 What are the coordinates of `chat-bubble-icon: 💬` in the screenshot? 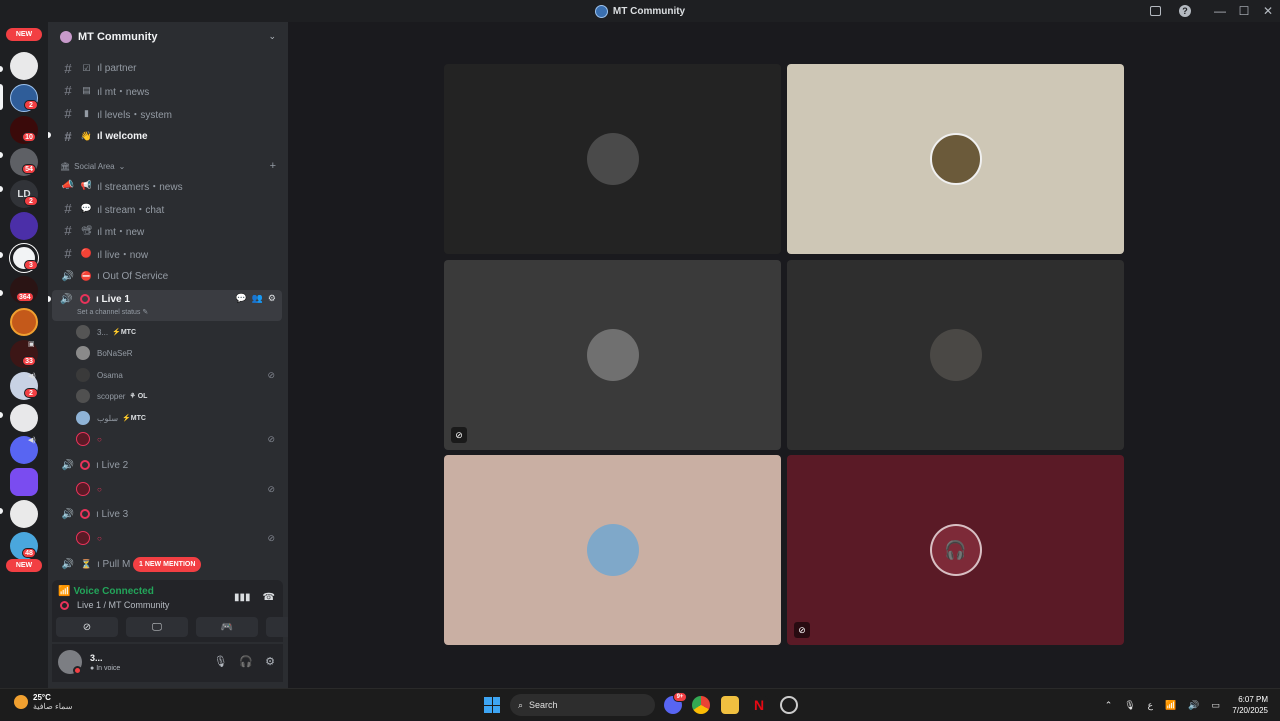 It's located at (240, 298).